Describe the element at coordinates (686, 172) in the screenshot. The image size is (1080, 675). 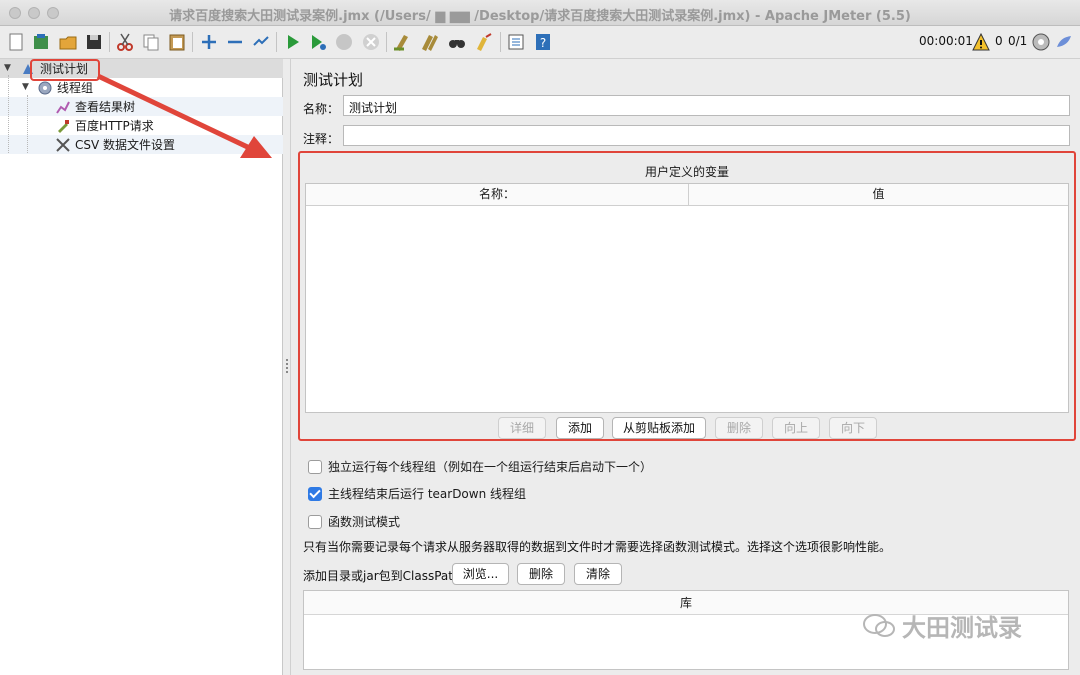
I see `section-title: 用户定义的变量` at that location.